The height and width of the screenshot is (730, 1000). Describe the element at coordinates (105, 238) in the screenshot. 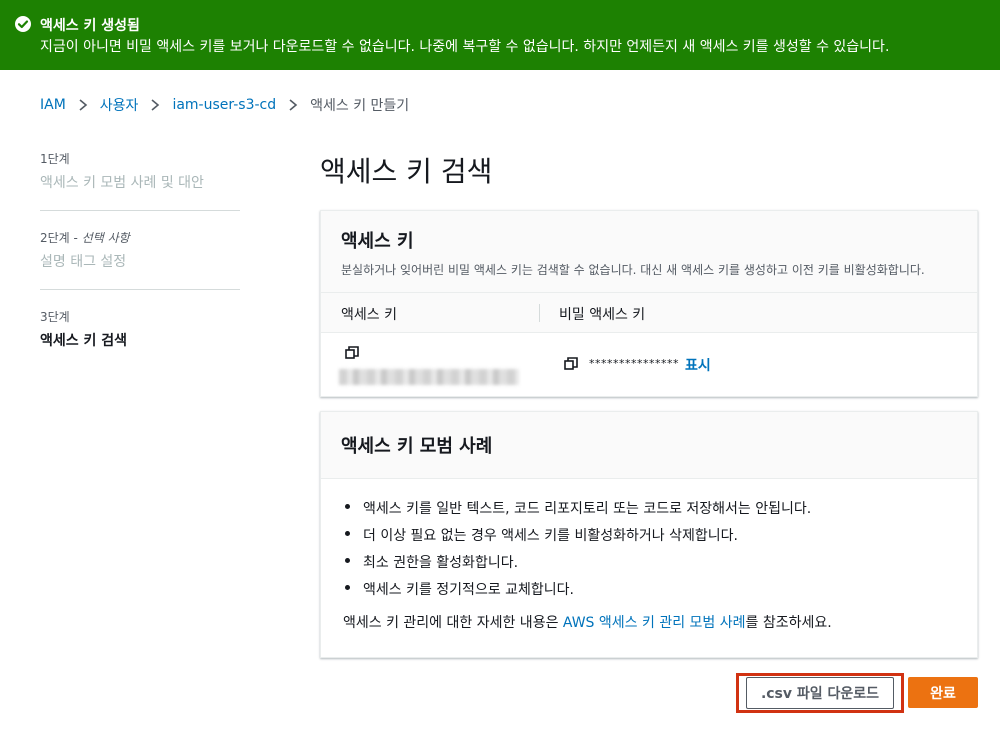

I see `step-optional: 선택 사항` at that location.